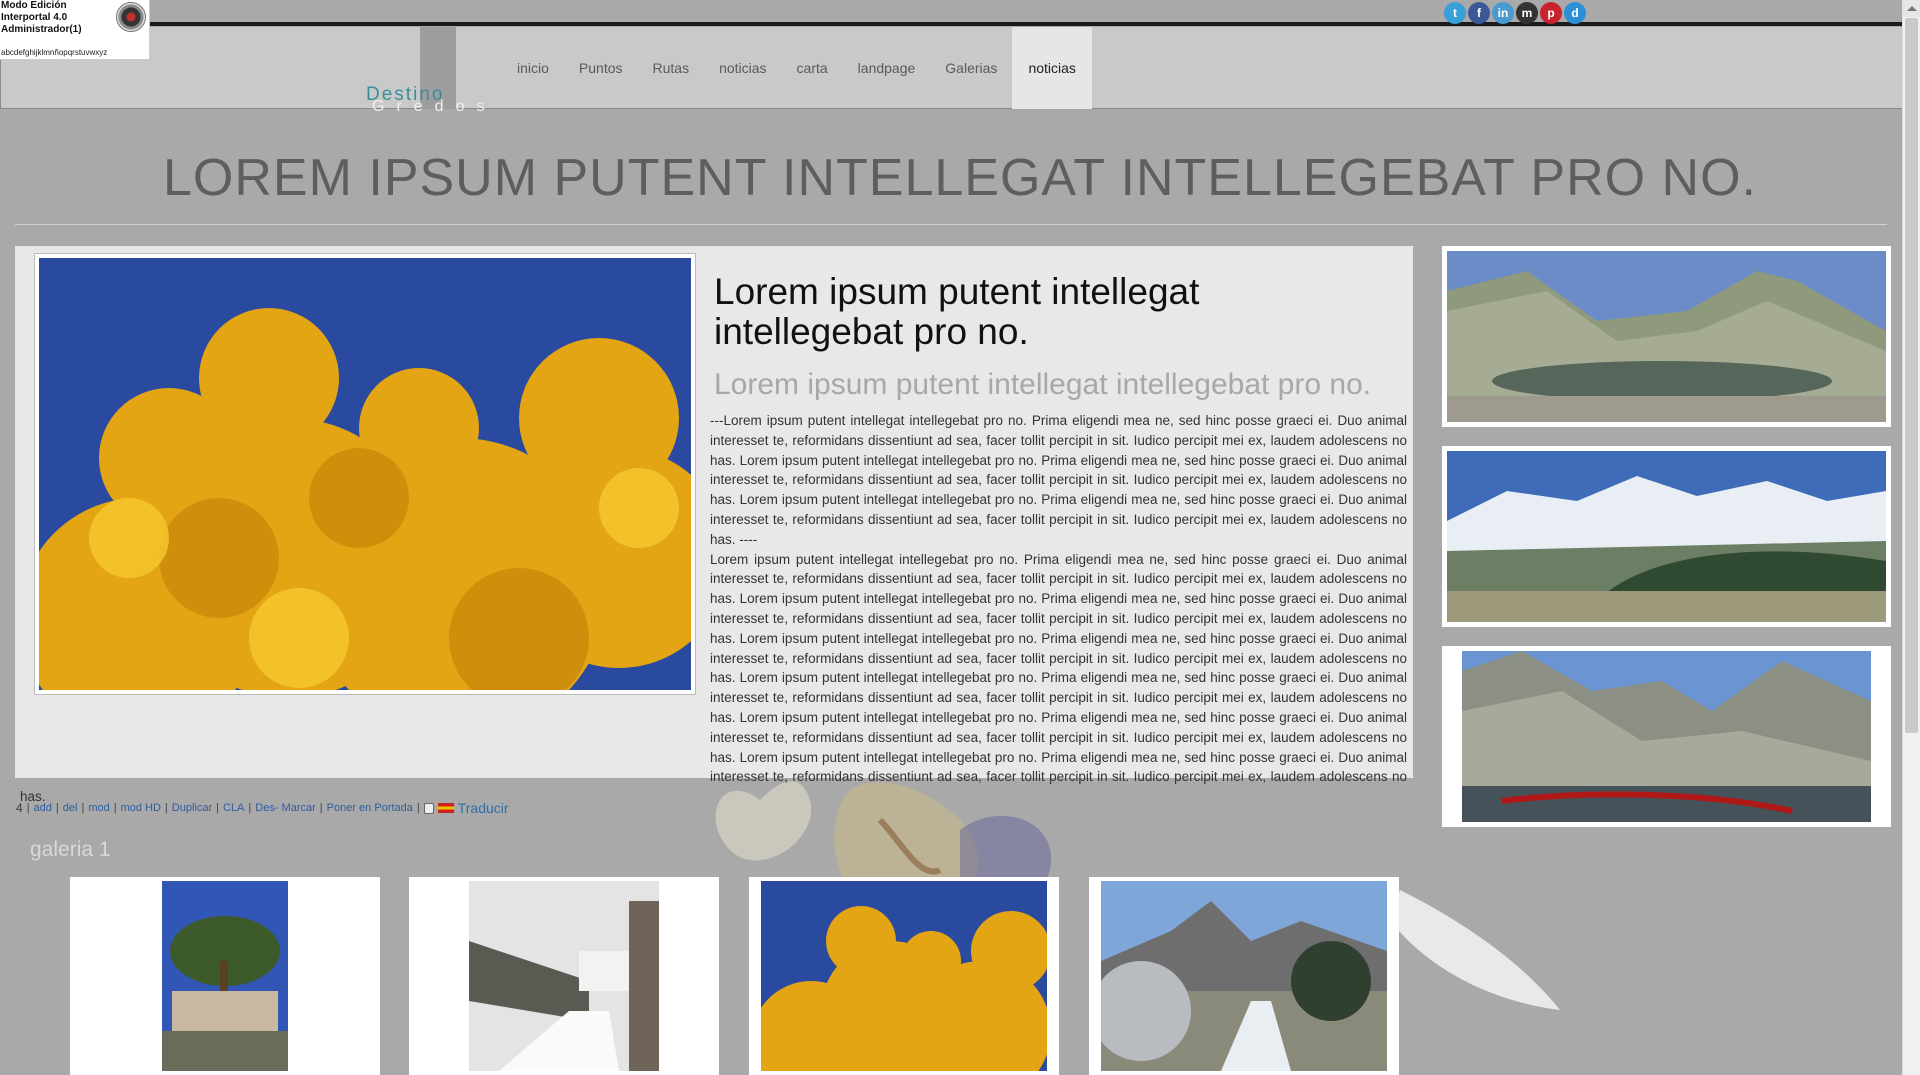 The image size is (1920, 1075). Describe the element at coordinates (434, 107) in the screenshot. I see `logo-gredos: Gredos` at that location.